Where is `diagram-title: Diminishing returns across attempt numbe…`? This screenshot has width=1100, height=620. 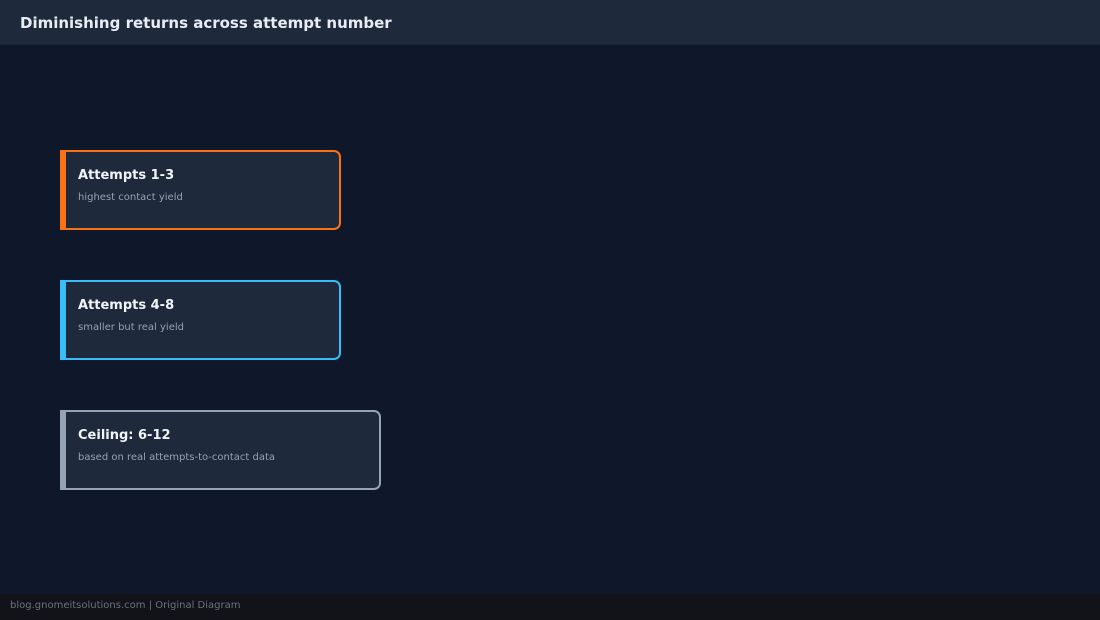
diagram-title: Diminishing returns across attempt numbe… is located at coordinates (206, 23).